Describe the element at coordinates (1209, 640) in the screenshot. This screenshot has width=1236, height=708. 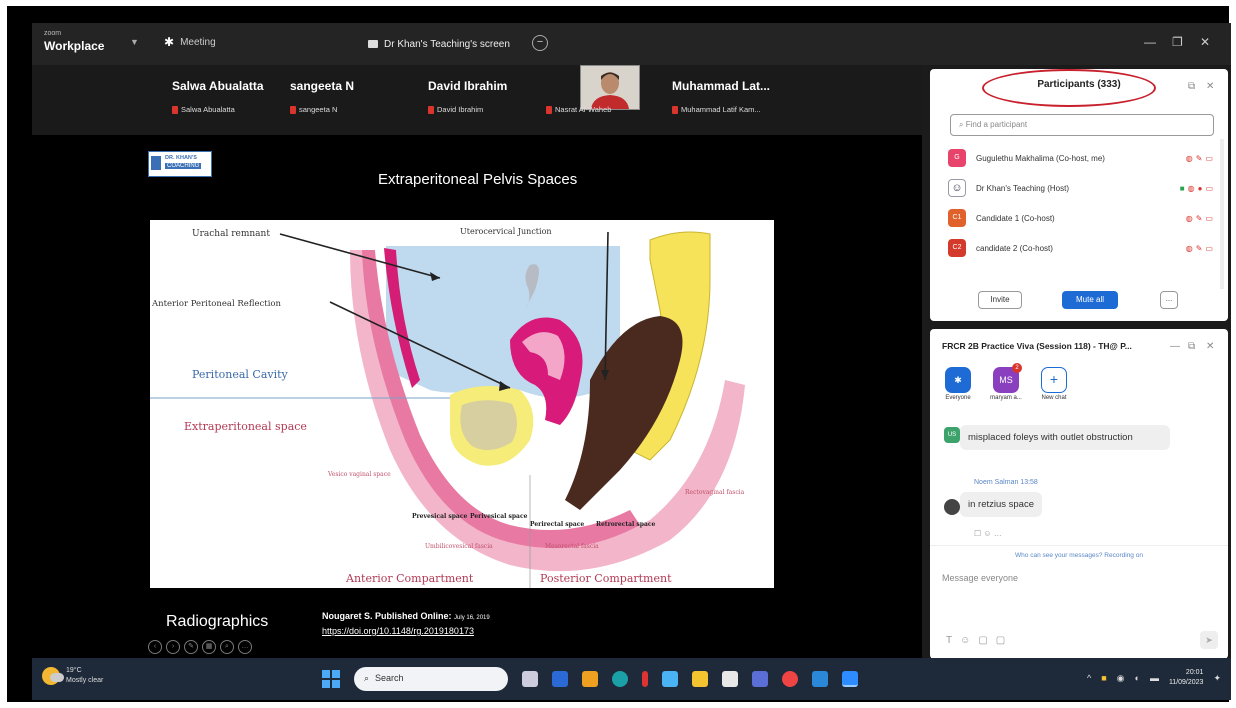
I see `send-icon: ➤` at that location.